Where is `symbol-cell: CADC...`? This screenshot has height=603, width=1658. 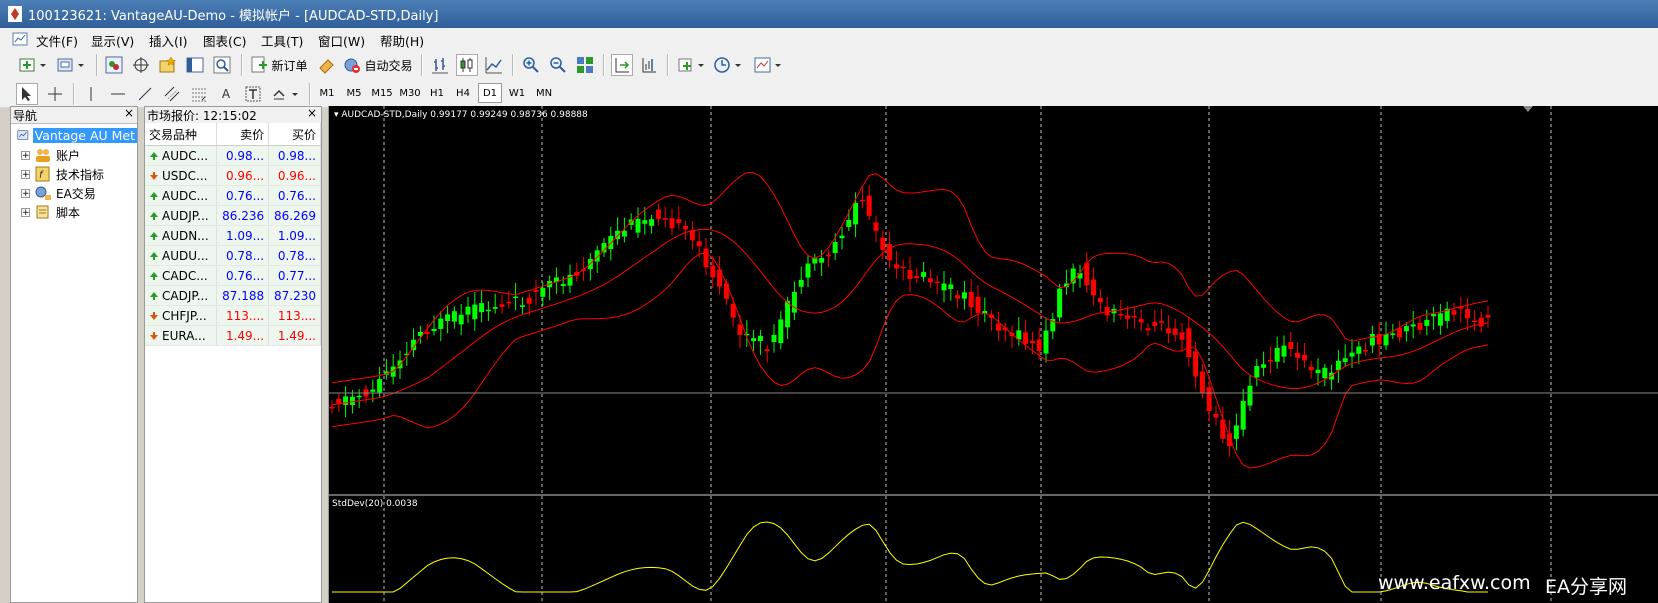
symbol-cell: CADC... is located at coordinates (181, 275).